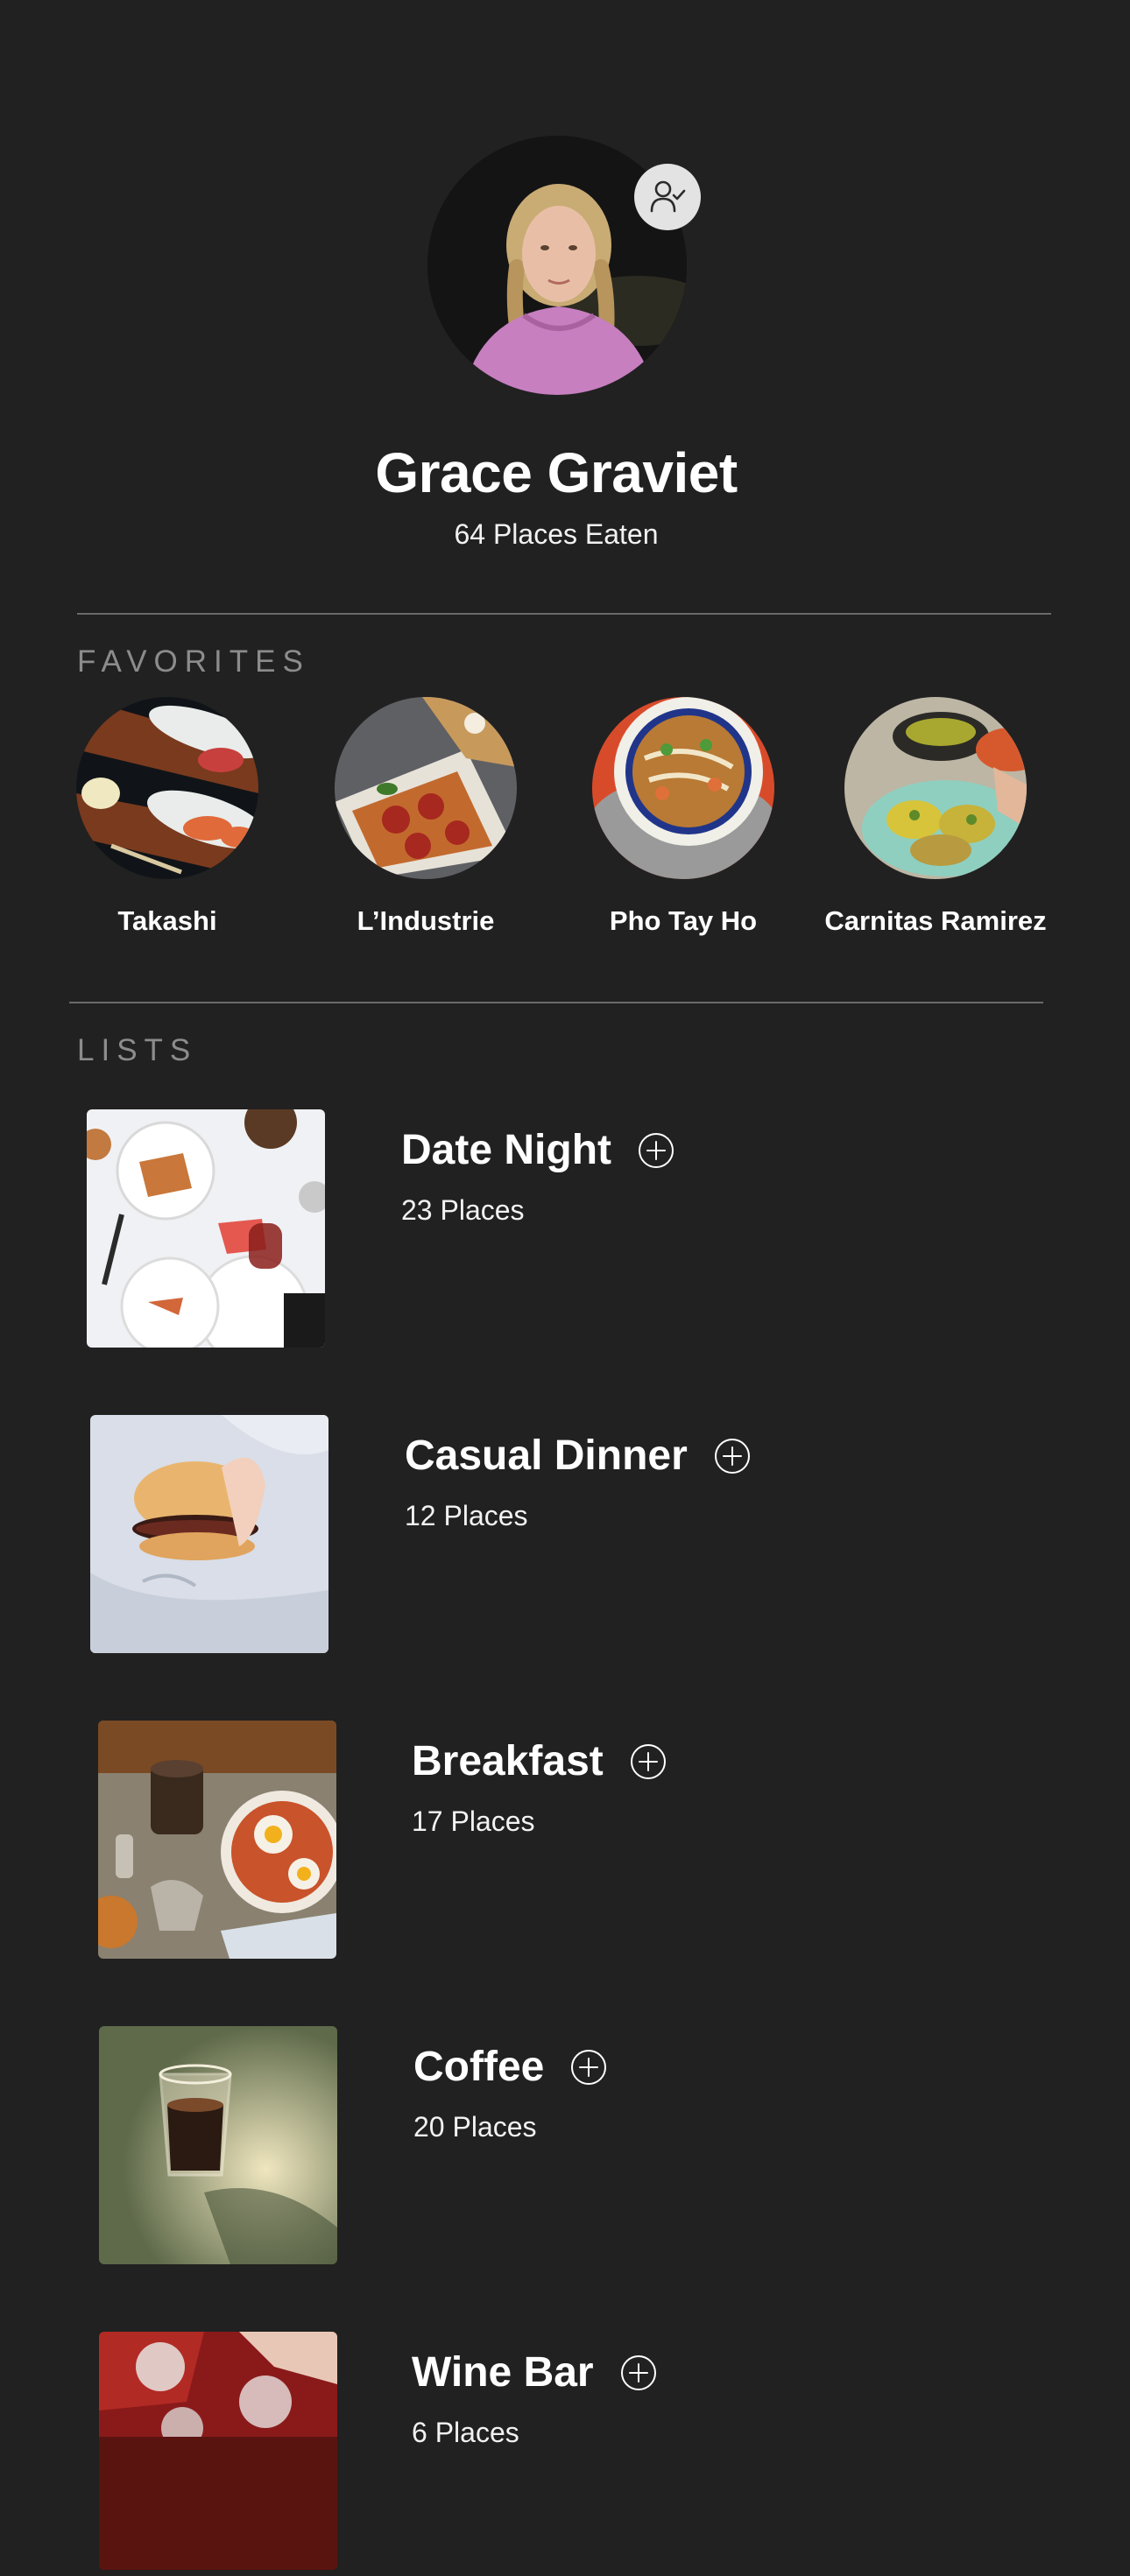  I want to click on places-eaten-count: 64 Places Eaten, so click(556, 534).